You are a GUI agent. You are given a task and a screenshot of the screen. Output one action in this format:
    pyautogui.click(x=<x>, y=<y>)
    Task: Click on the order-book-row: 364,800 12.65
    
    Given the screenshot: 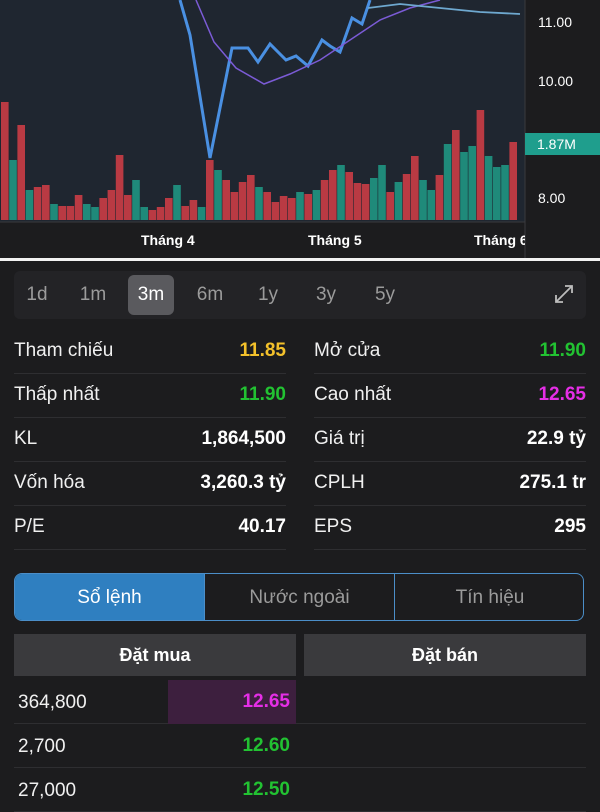 What is the action you would take?
    pyautogui.click(x=300, y=702)
    